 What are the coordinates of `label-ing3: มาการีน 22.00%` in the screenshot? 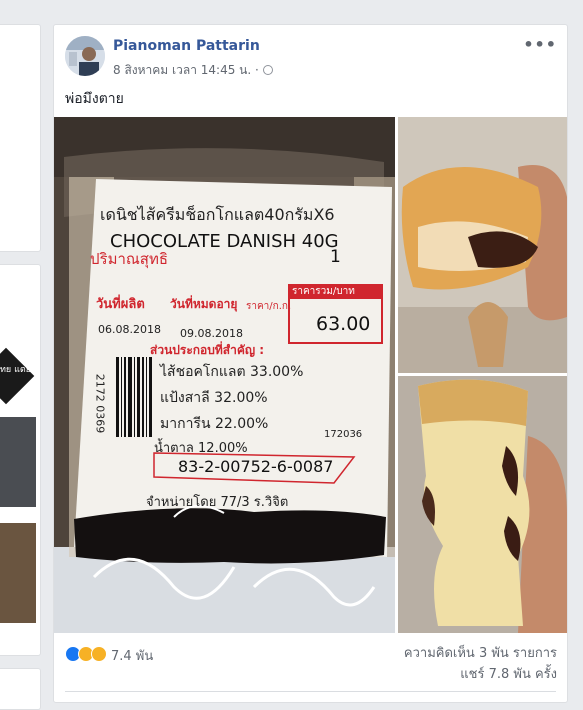 It's located at (214, 424).